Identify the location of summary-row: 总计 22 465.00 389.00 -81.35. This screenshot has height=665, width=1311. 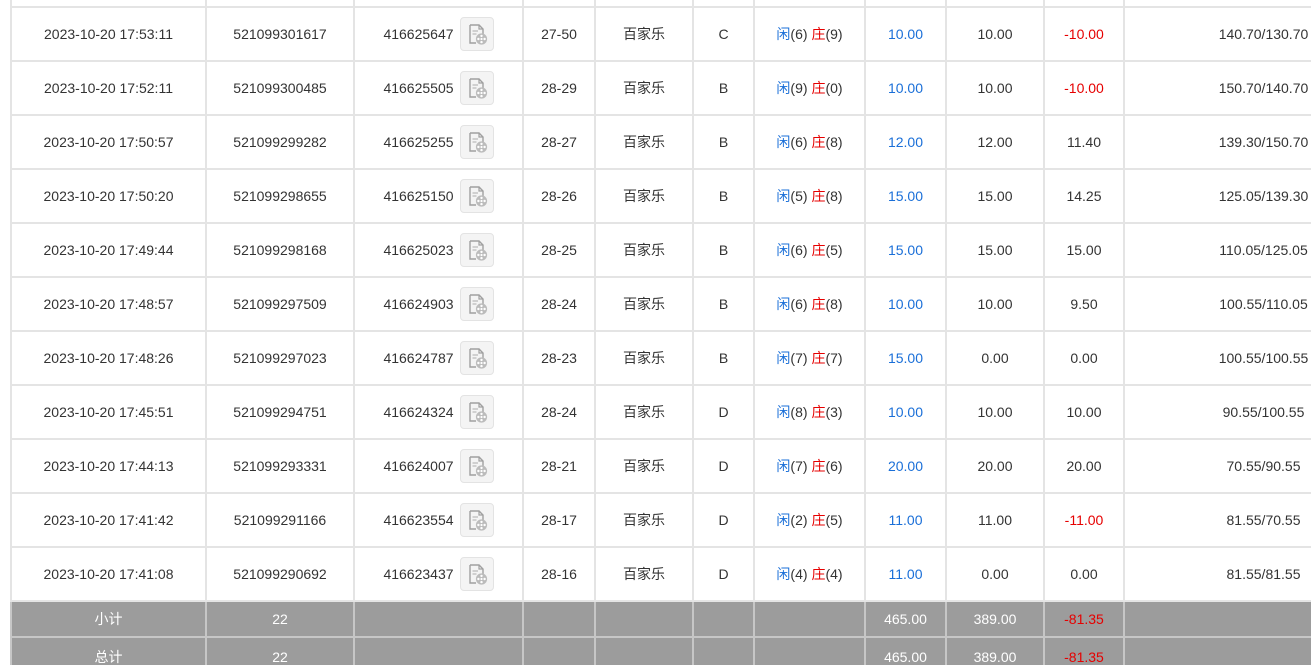
(660, 650).